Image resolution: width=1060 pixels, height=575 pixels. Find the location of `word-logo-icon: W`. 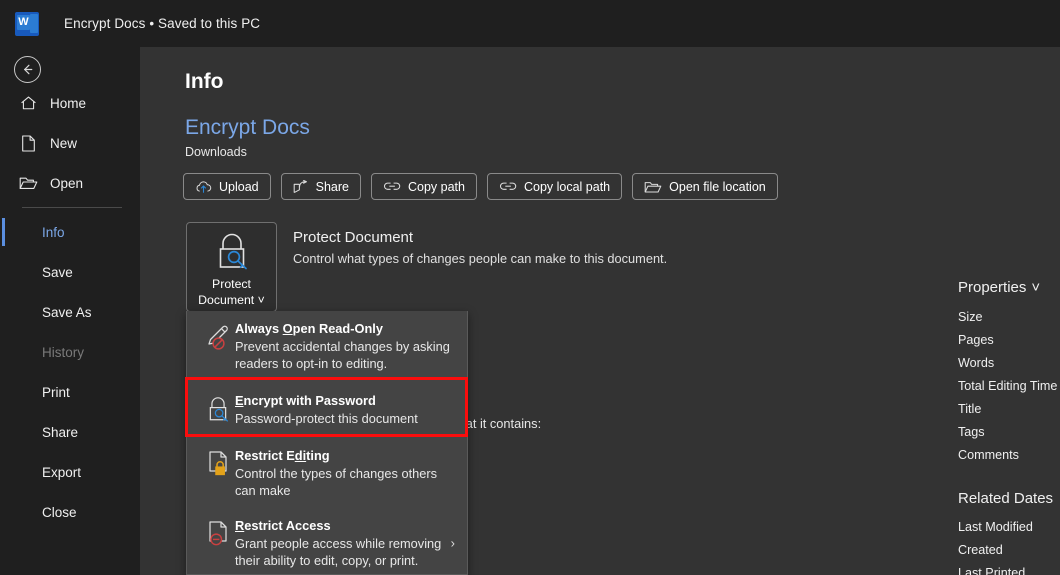

word-logo-icon: W is located at coordinates (27, 23).